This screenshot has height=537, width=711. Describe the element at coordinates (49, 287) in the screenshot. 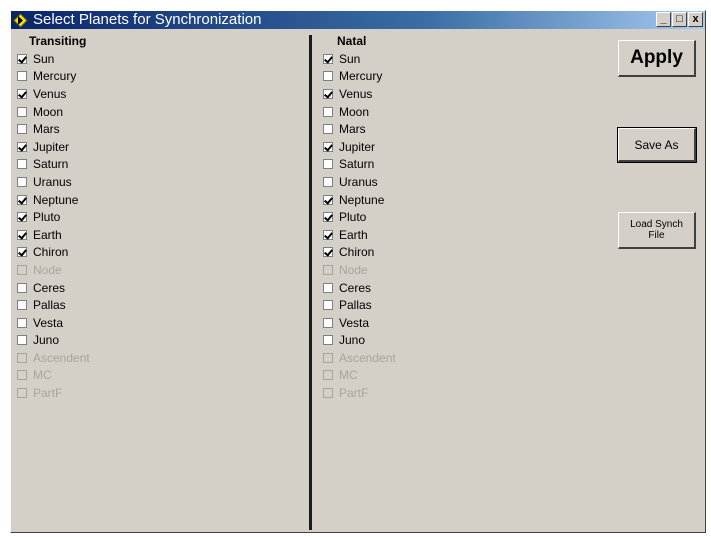

I see `transiting-item-label: Ceres` at that location.